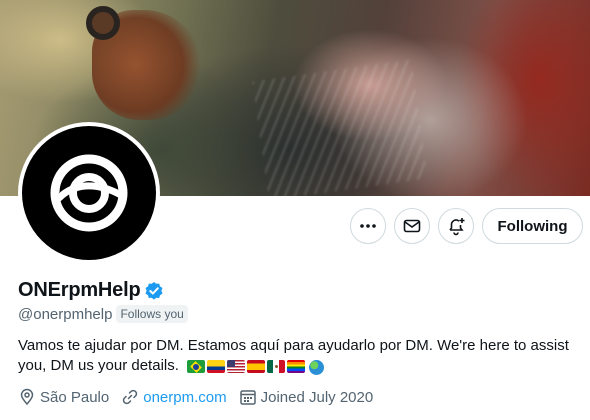 This screenshot has height=420, width=590. I want to click on notify-button, so click(456, 226).